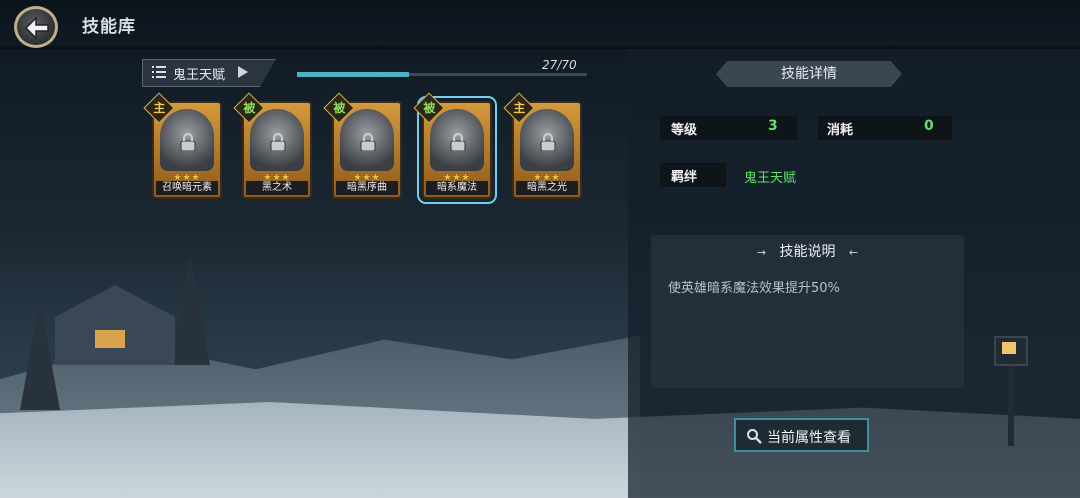  Describe the element at coordinates (754, 436) in the screenshot. I see `search-icon` at that location.